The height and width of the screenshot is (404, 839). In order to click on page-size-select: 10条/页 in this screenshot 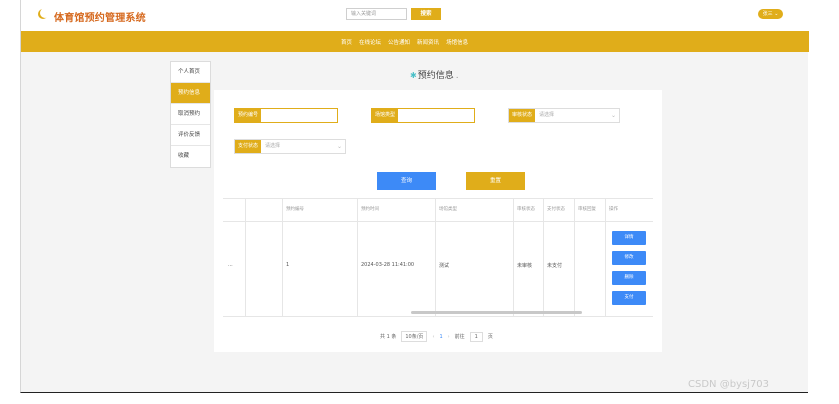, I will do `click(414, 336)`.